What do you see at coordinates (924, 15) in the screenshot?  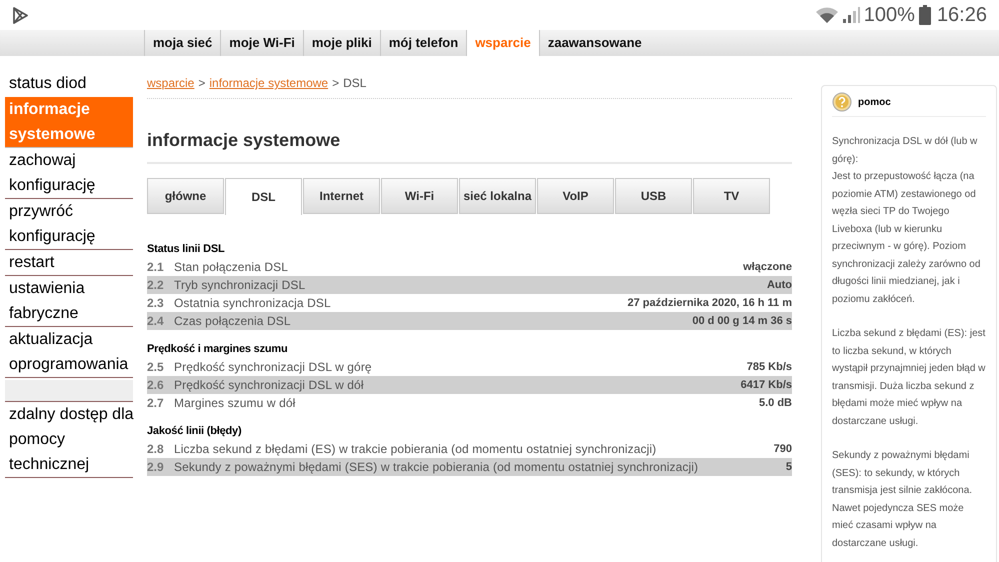 I see `battery-icon` at bounding box center [924, 15].